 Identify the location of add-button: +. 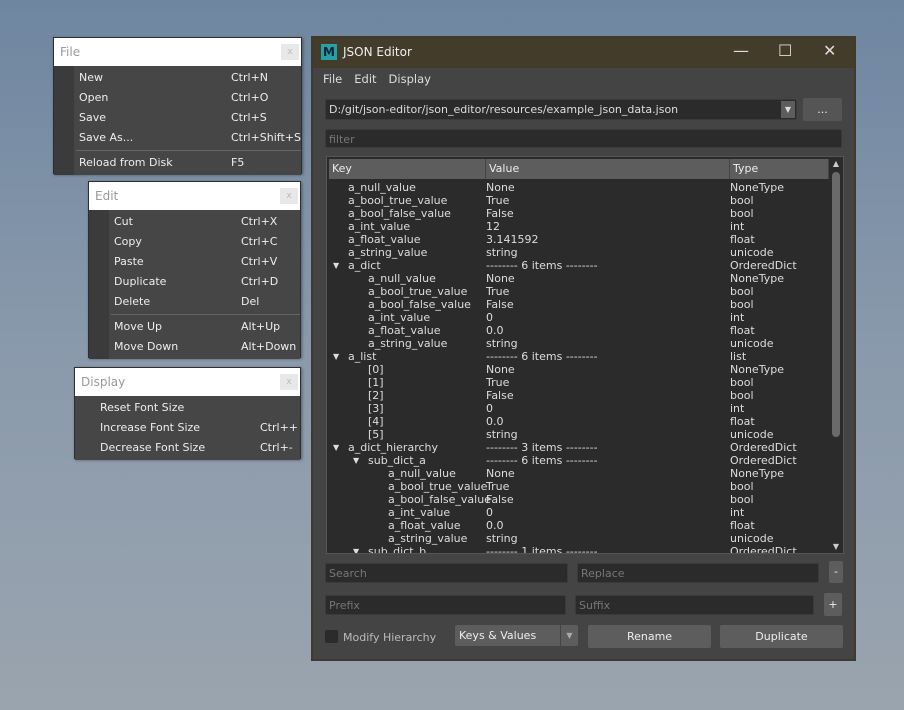
(833, 604).